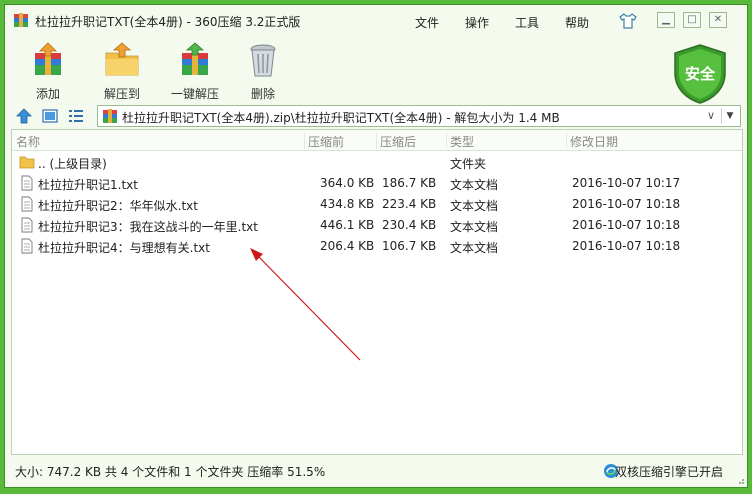  Describe the element at coordinates (347, 225) in the screenshot. I see `file-size: 446.1 KB` at that location.